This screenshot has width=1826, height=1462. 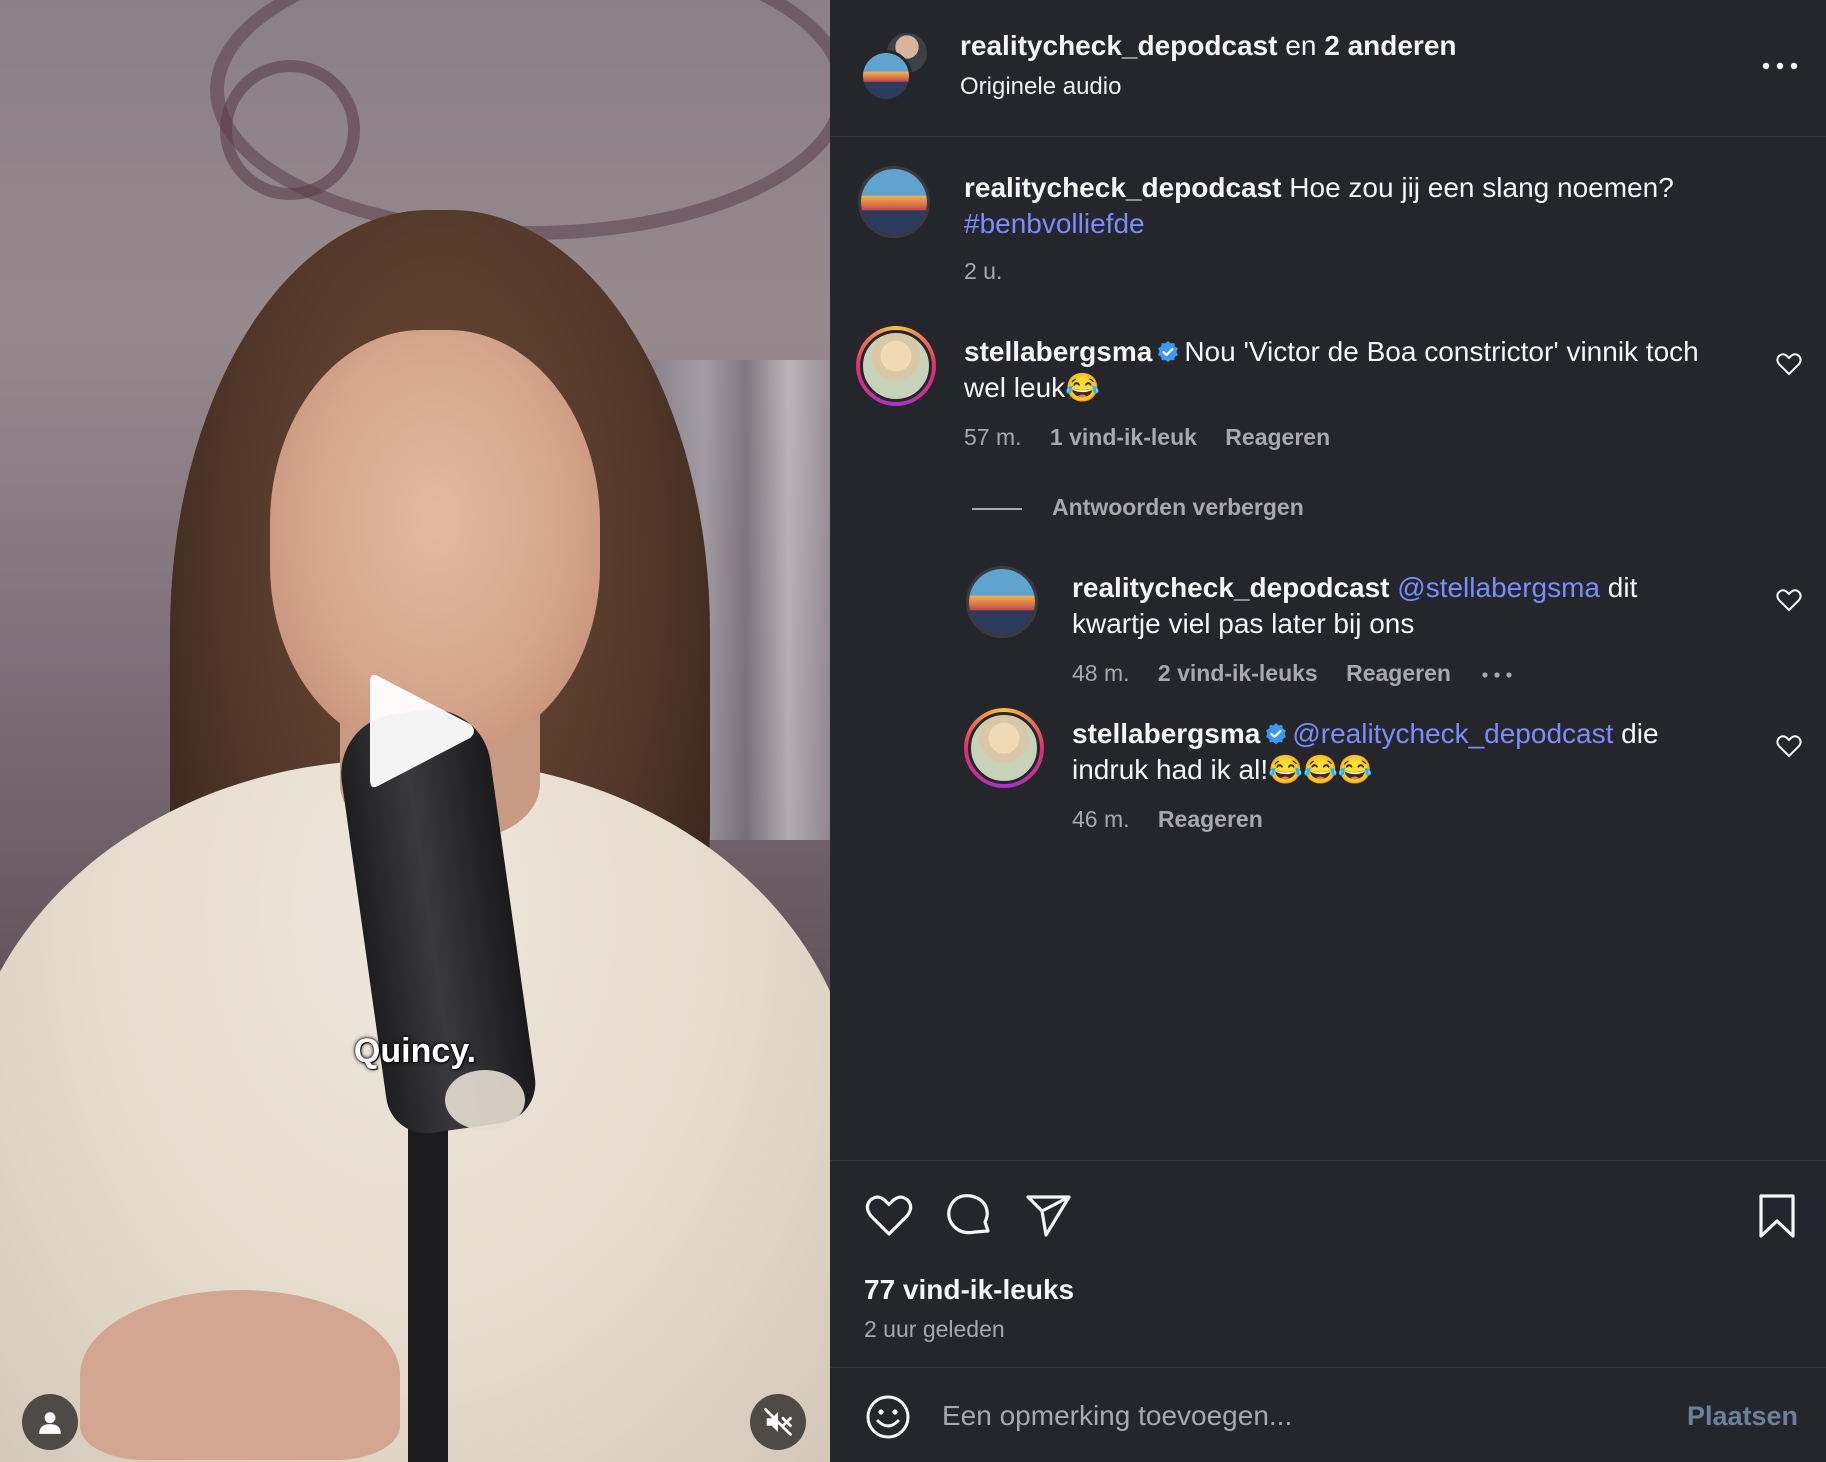 I want to click on share-icon, so click(x=1048, y=1216).